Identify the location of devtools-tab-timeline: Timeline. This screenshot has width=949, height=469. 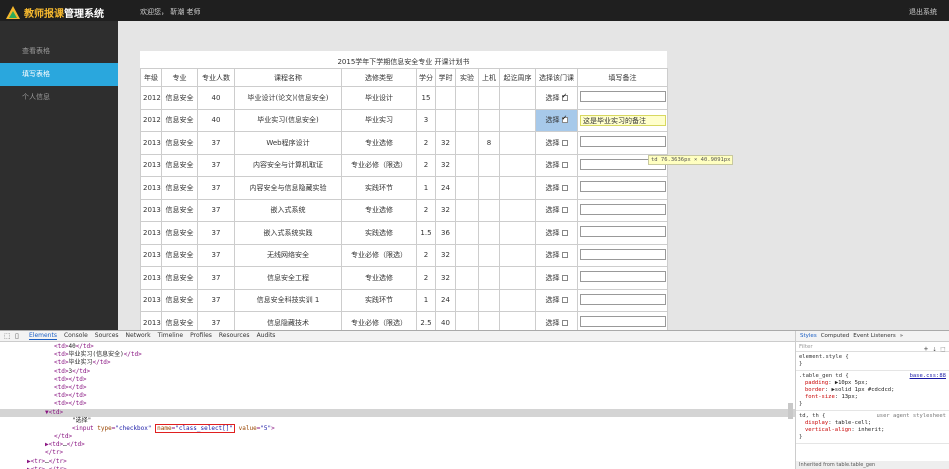
(171, 336).